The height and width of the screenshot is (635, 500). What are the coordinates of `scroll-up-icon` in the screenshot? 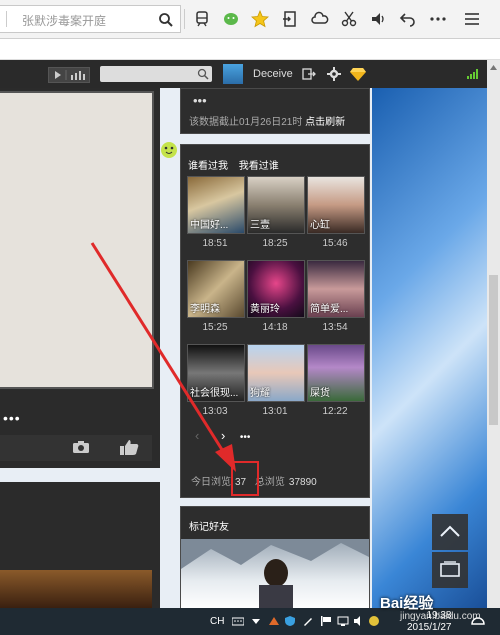 It's located at (493, 67).